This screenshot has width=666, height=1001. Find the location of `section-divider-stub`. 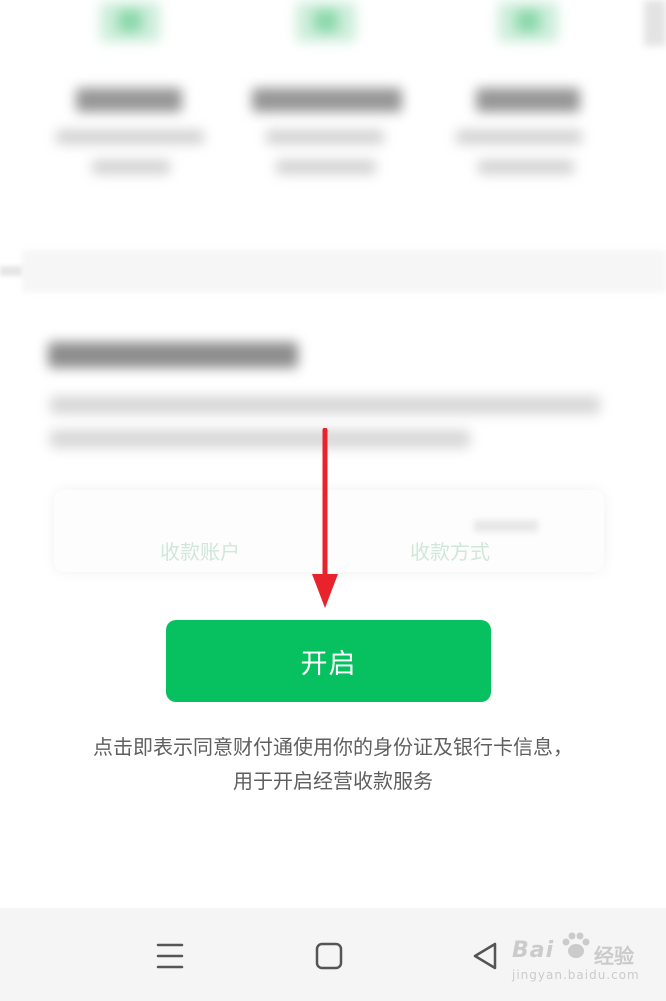

section-divider-stub is located at coordinates (11, 271).